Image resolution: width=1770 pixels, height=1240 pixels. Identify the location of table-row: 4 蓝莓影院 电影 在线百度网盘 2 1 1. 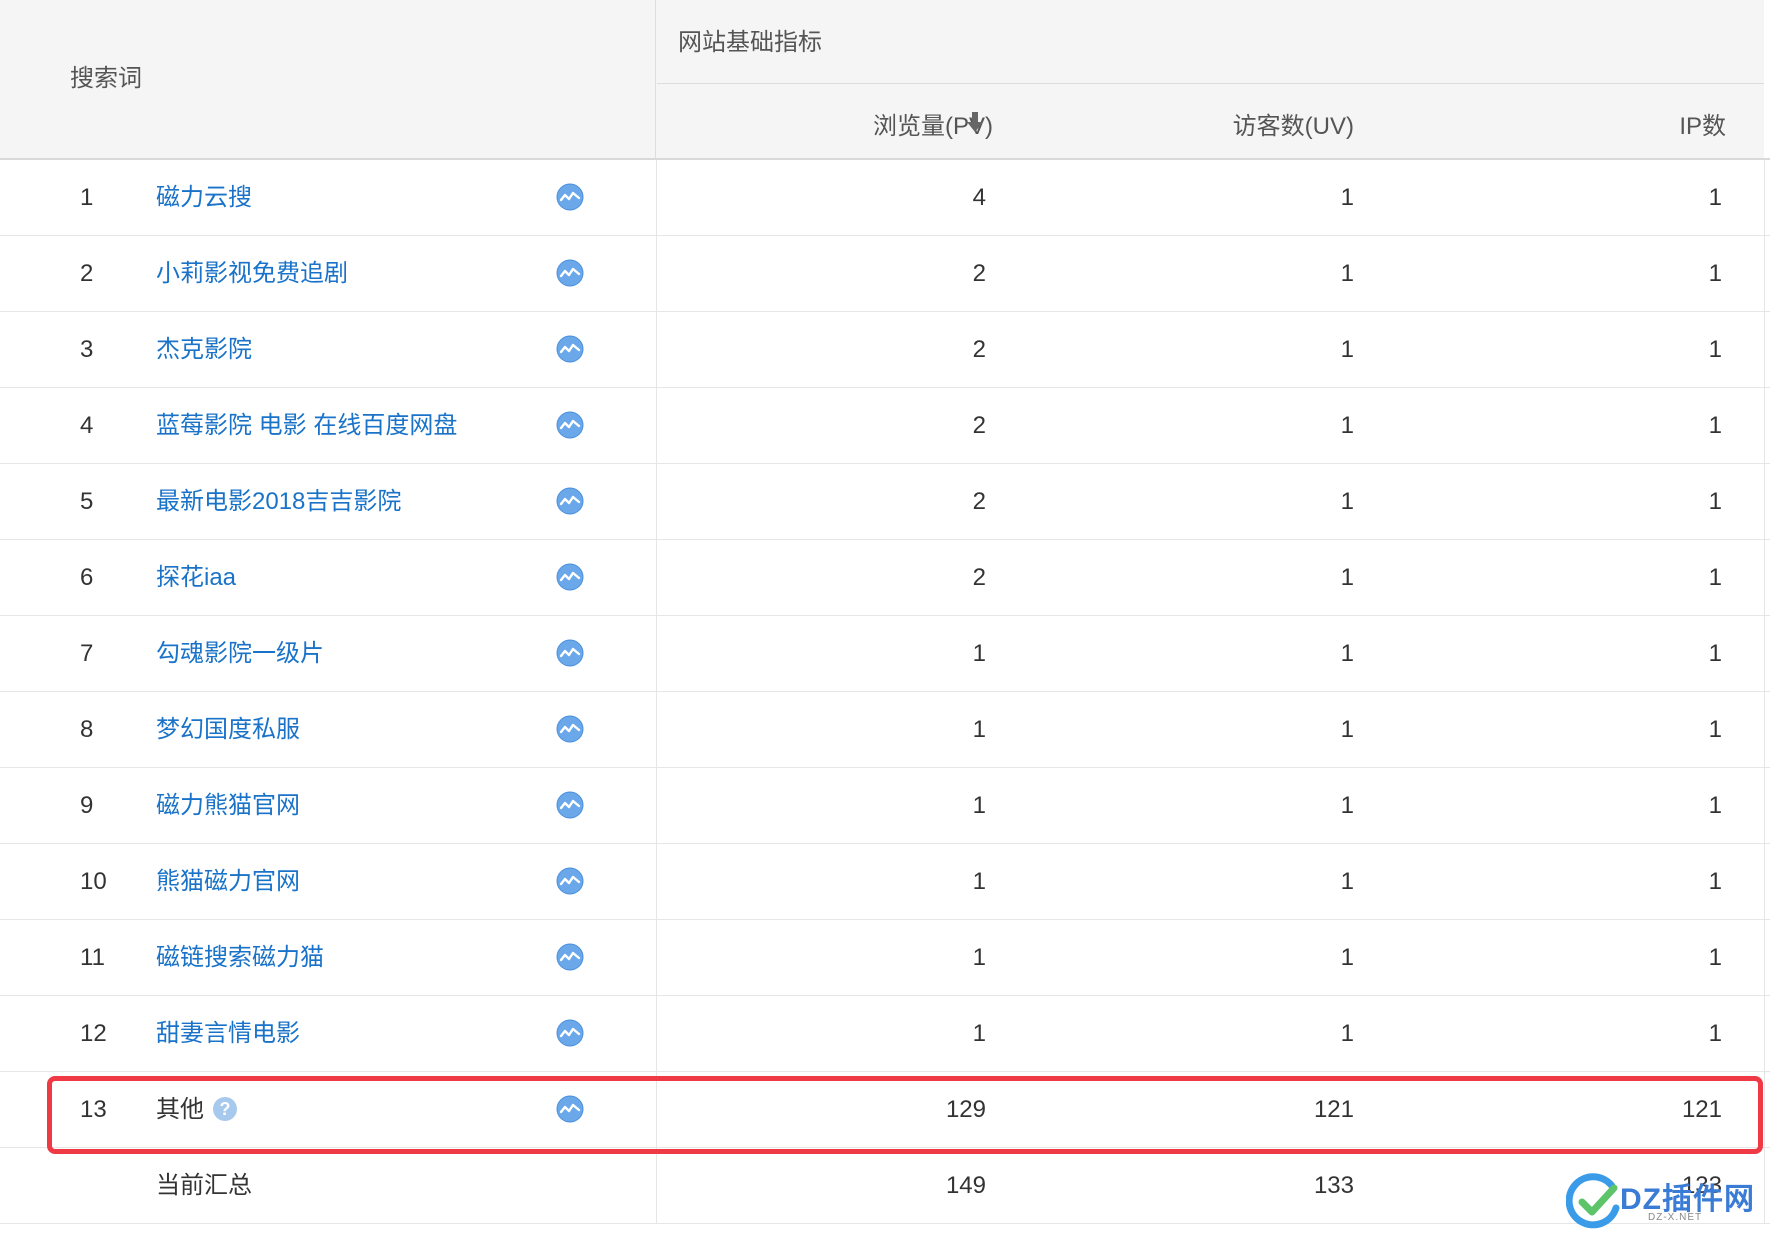
(885, 426).